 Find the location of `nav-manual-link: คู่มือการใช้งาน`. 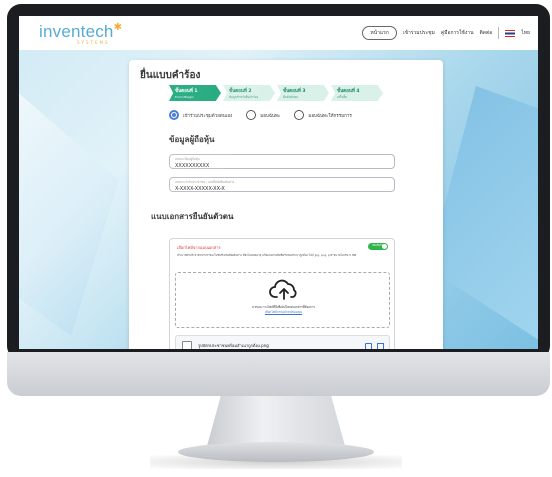

nav-manual-link: คู่มือการใช้งาน is located at coordinates (457, 33).